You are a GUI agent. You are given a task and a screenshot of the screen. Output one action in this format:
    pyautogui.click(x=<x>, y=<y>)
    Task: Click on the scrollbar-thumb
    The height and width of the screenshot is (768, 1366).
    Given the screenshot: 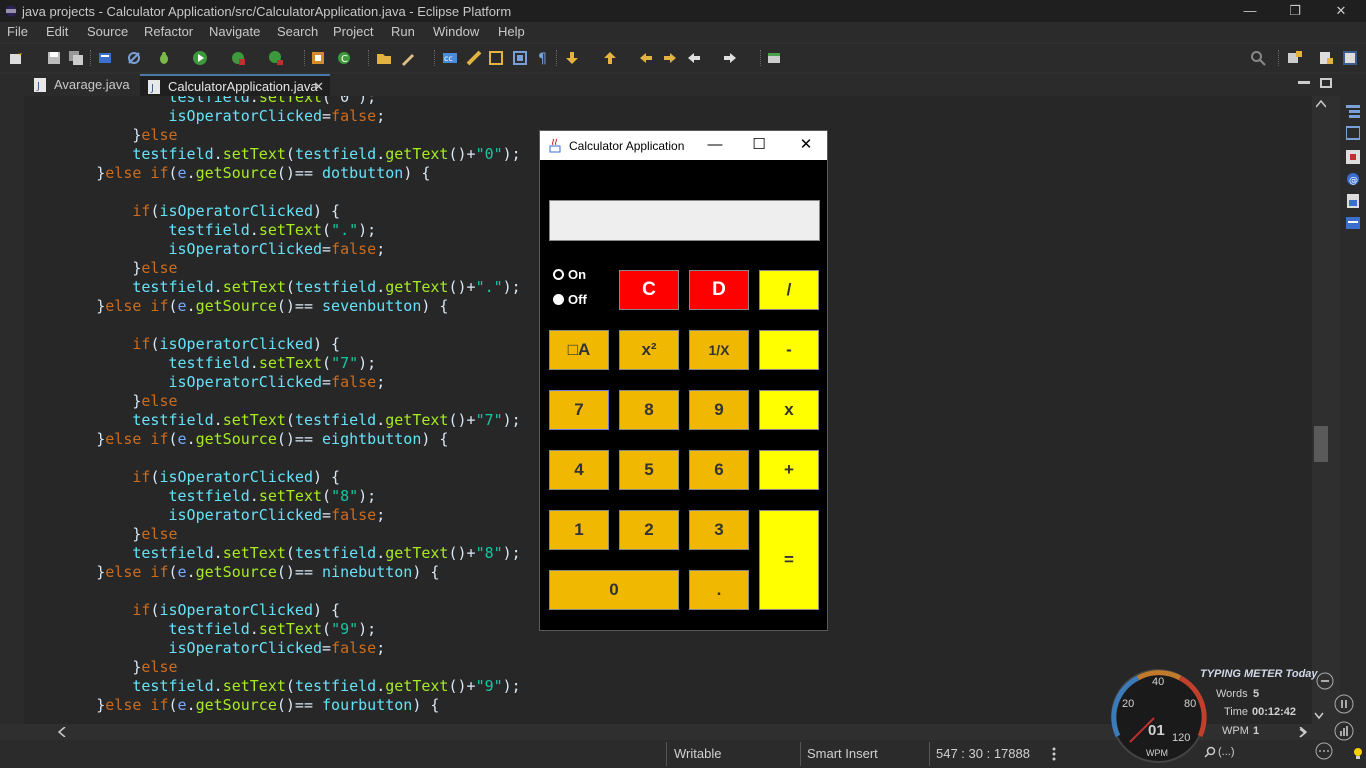 What is the action you would take?
    pyautogui.click(x=1321, y=444)
    